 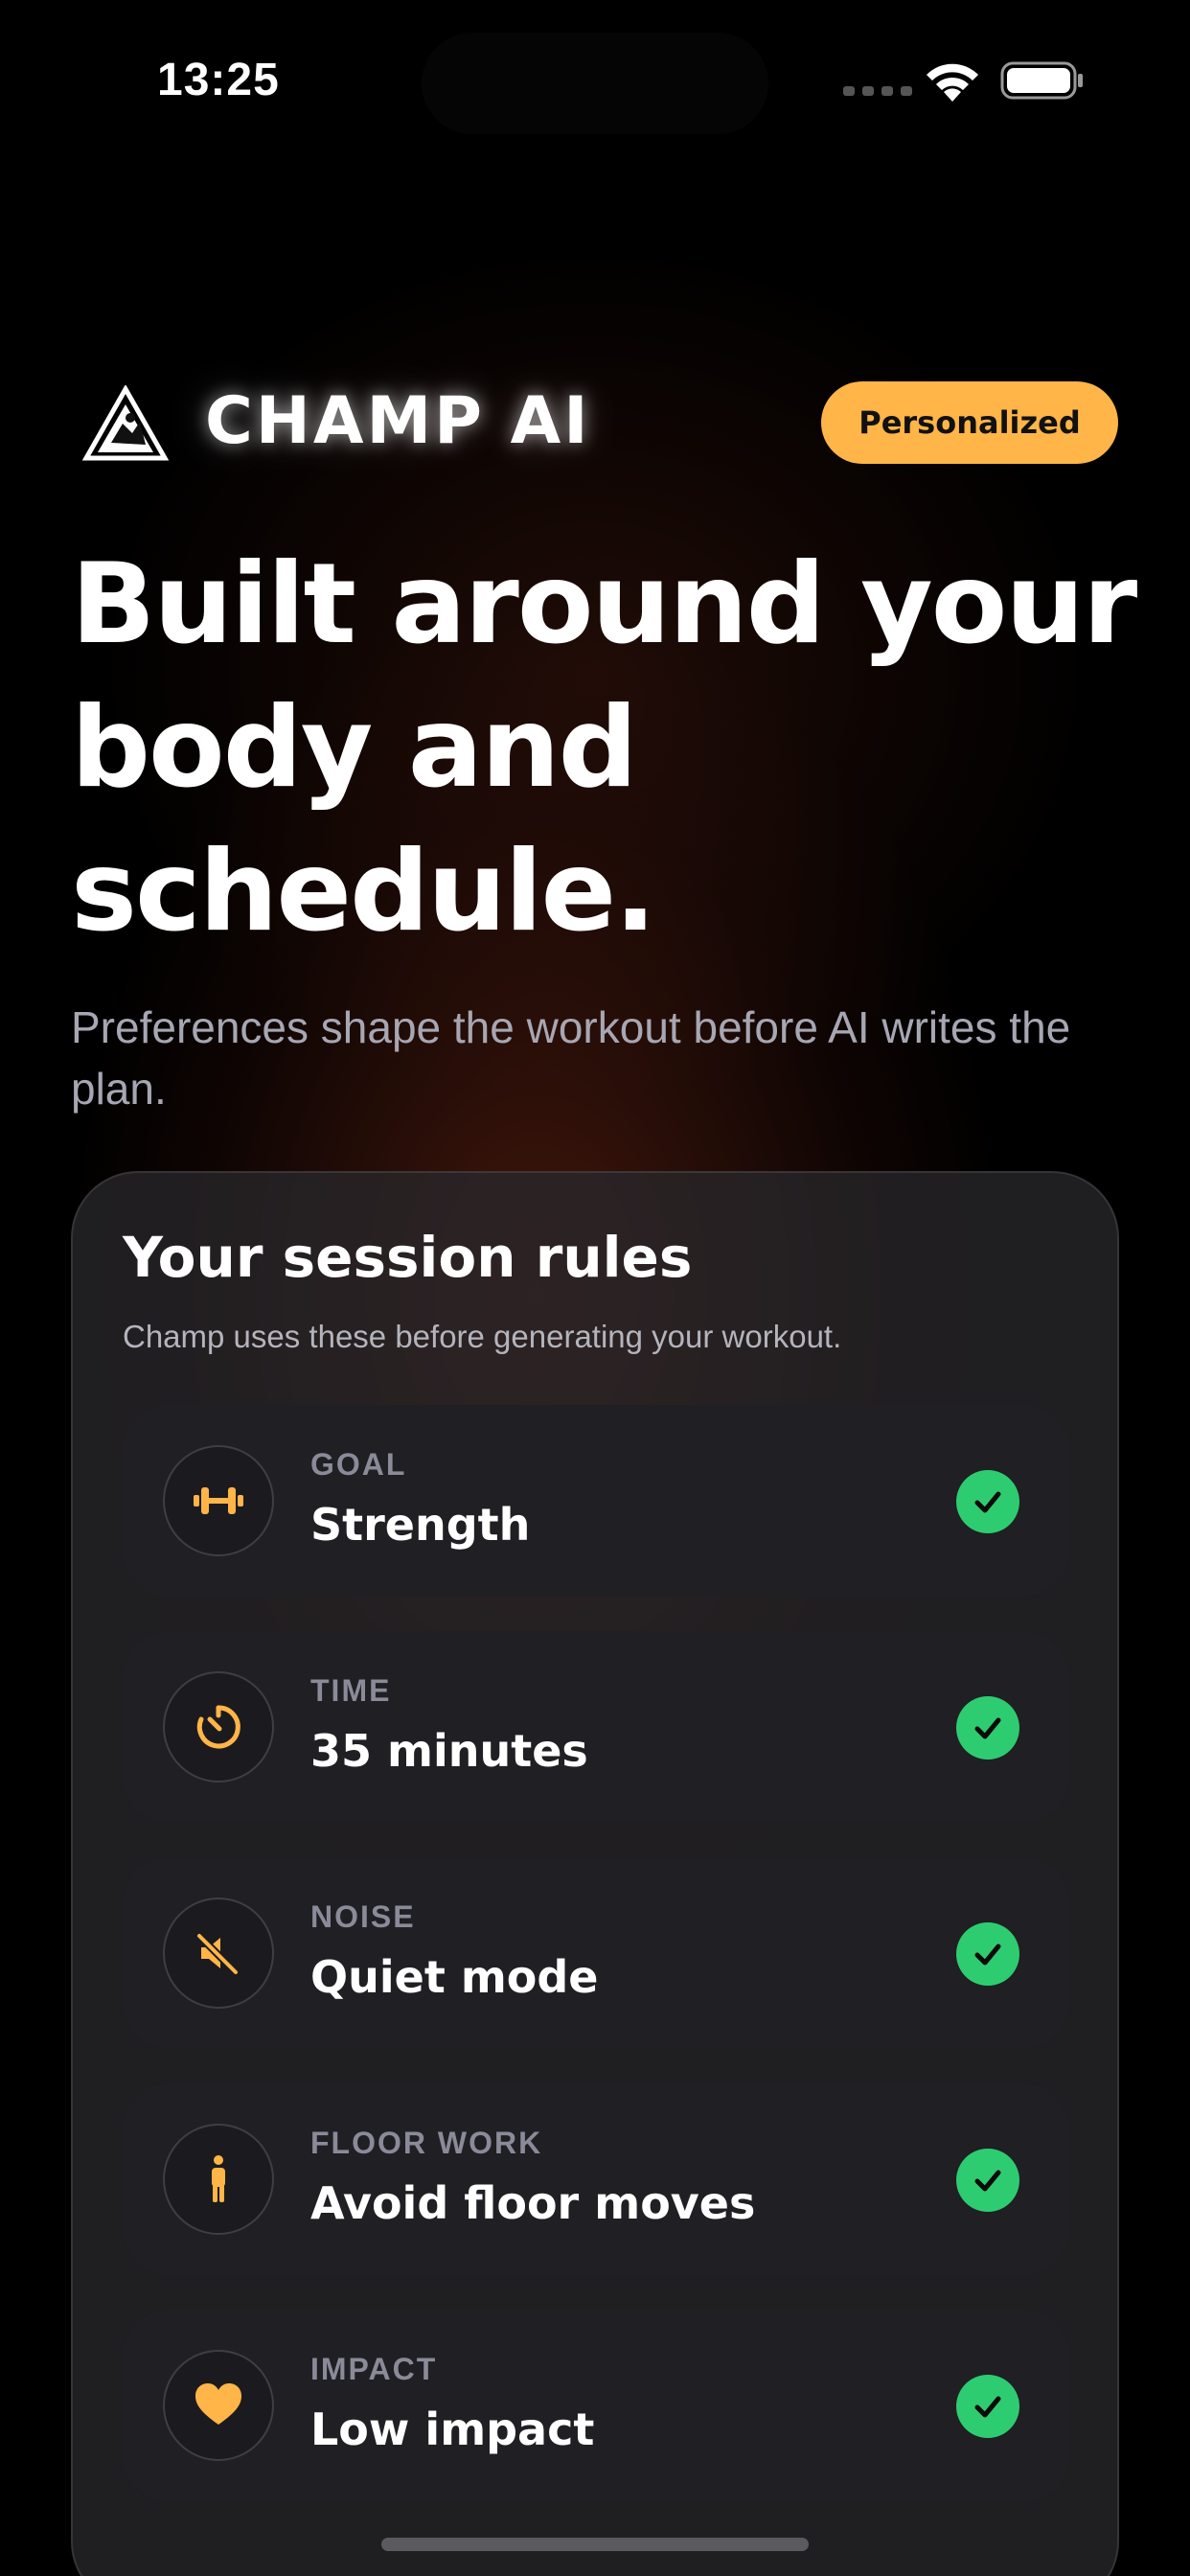 I want to click on rule-label: TIME, so click(x=351, y=1690).